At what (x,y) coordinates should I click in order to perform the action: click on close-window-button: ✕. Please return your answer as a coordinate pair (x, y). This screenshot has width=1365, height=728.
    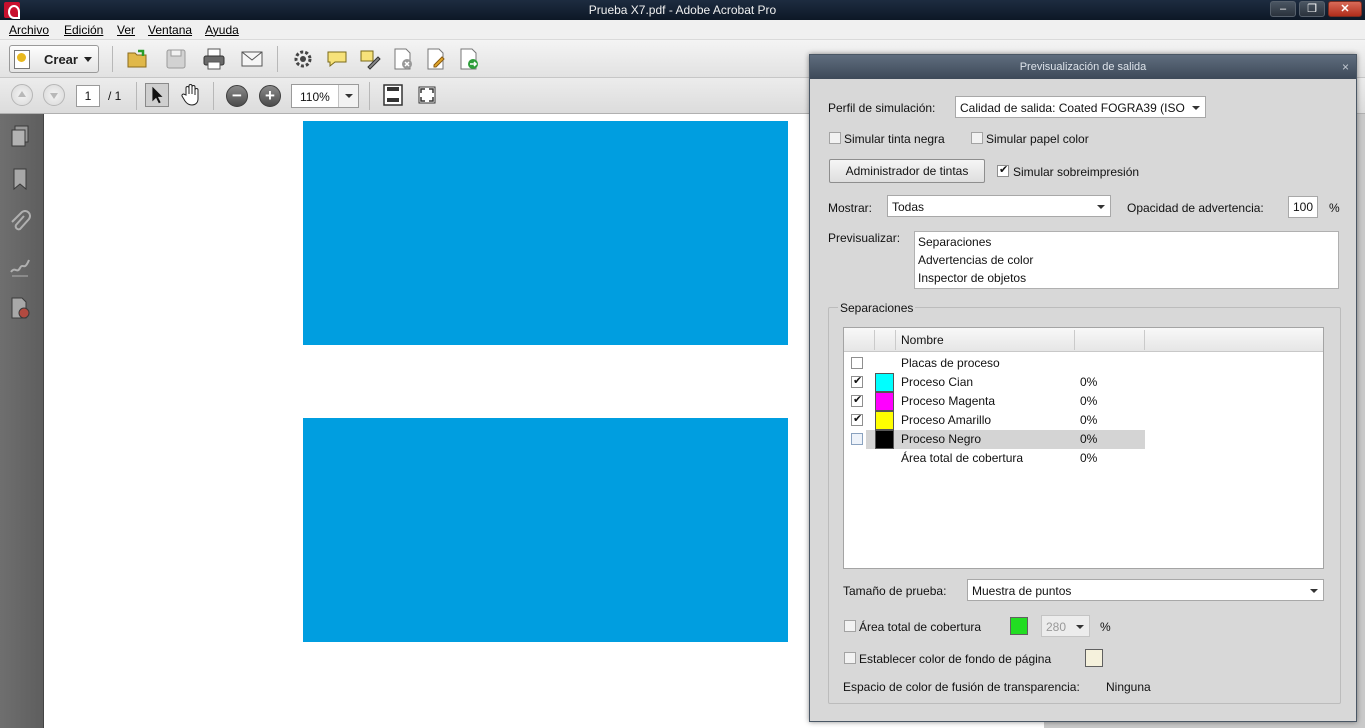
    Looking at the image, I should click on (1345, 9).